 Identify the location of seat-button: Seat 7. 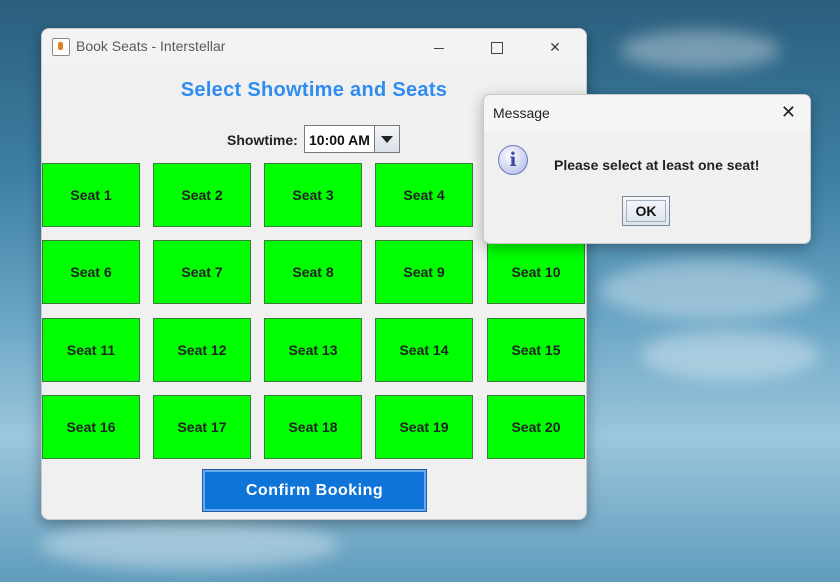
(202, 272).